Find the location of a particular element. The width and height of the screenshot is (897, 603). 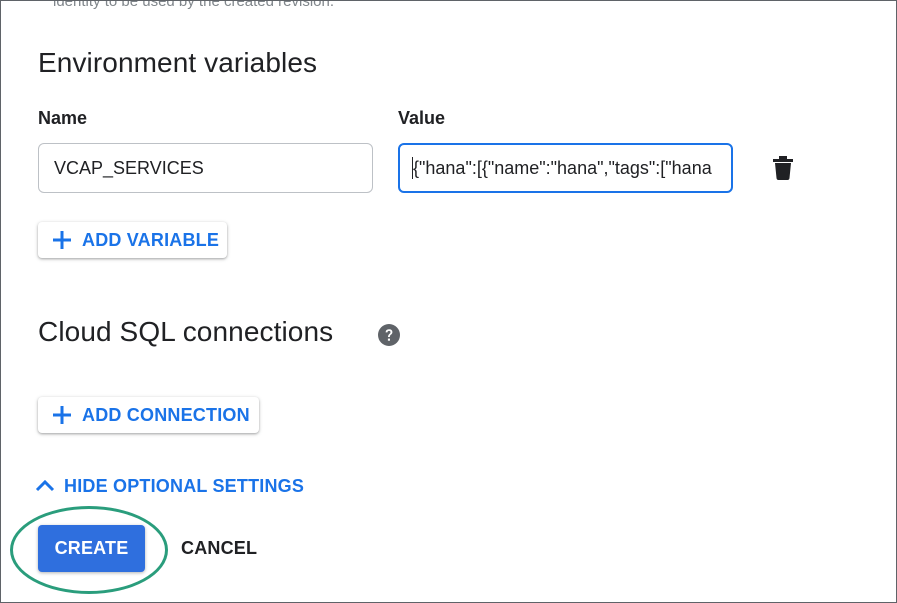

env-var-name-text: VCAP_SERVICES is located at coordinates (129, 167).